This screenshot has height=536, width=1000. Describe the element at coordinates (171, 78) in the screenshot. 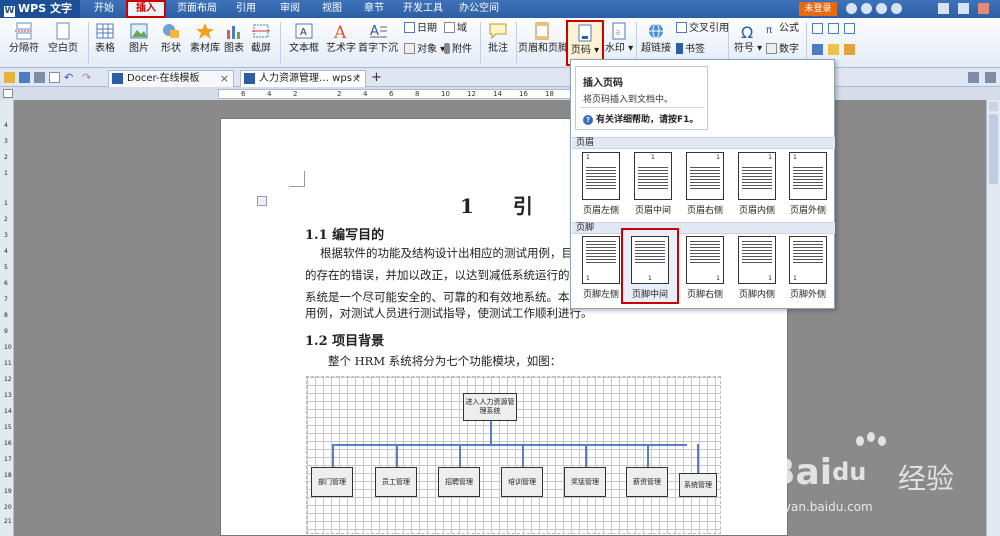

I see `tab-docer-templates: Docer-在线模板 ×` at that location.